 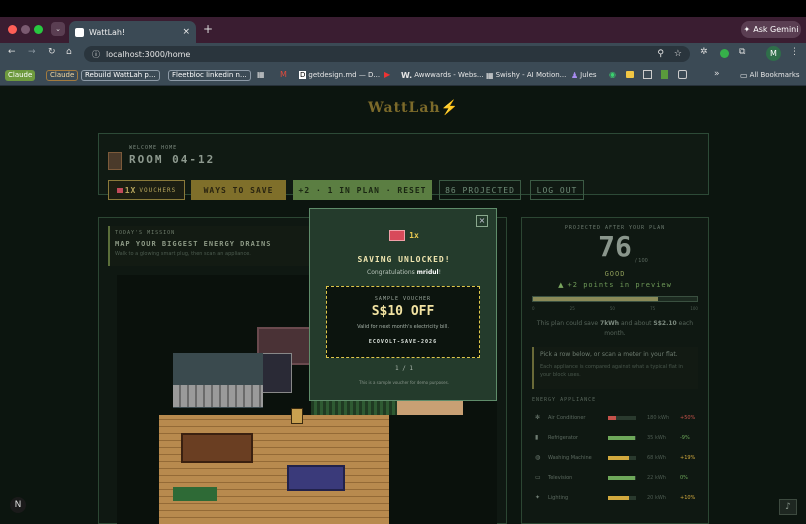 I want to click on more-bookmarks-icon: », so click(x=717, y=74).